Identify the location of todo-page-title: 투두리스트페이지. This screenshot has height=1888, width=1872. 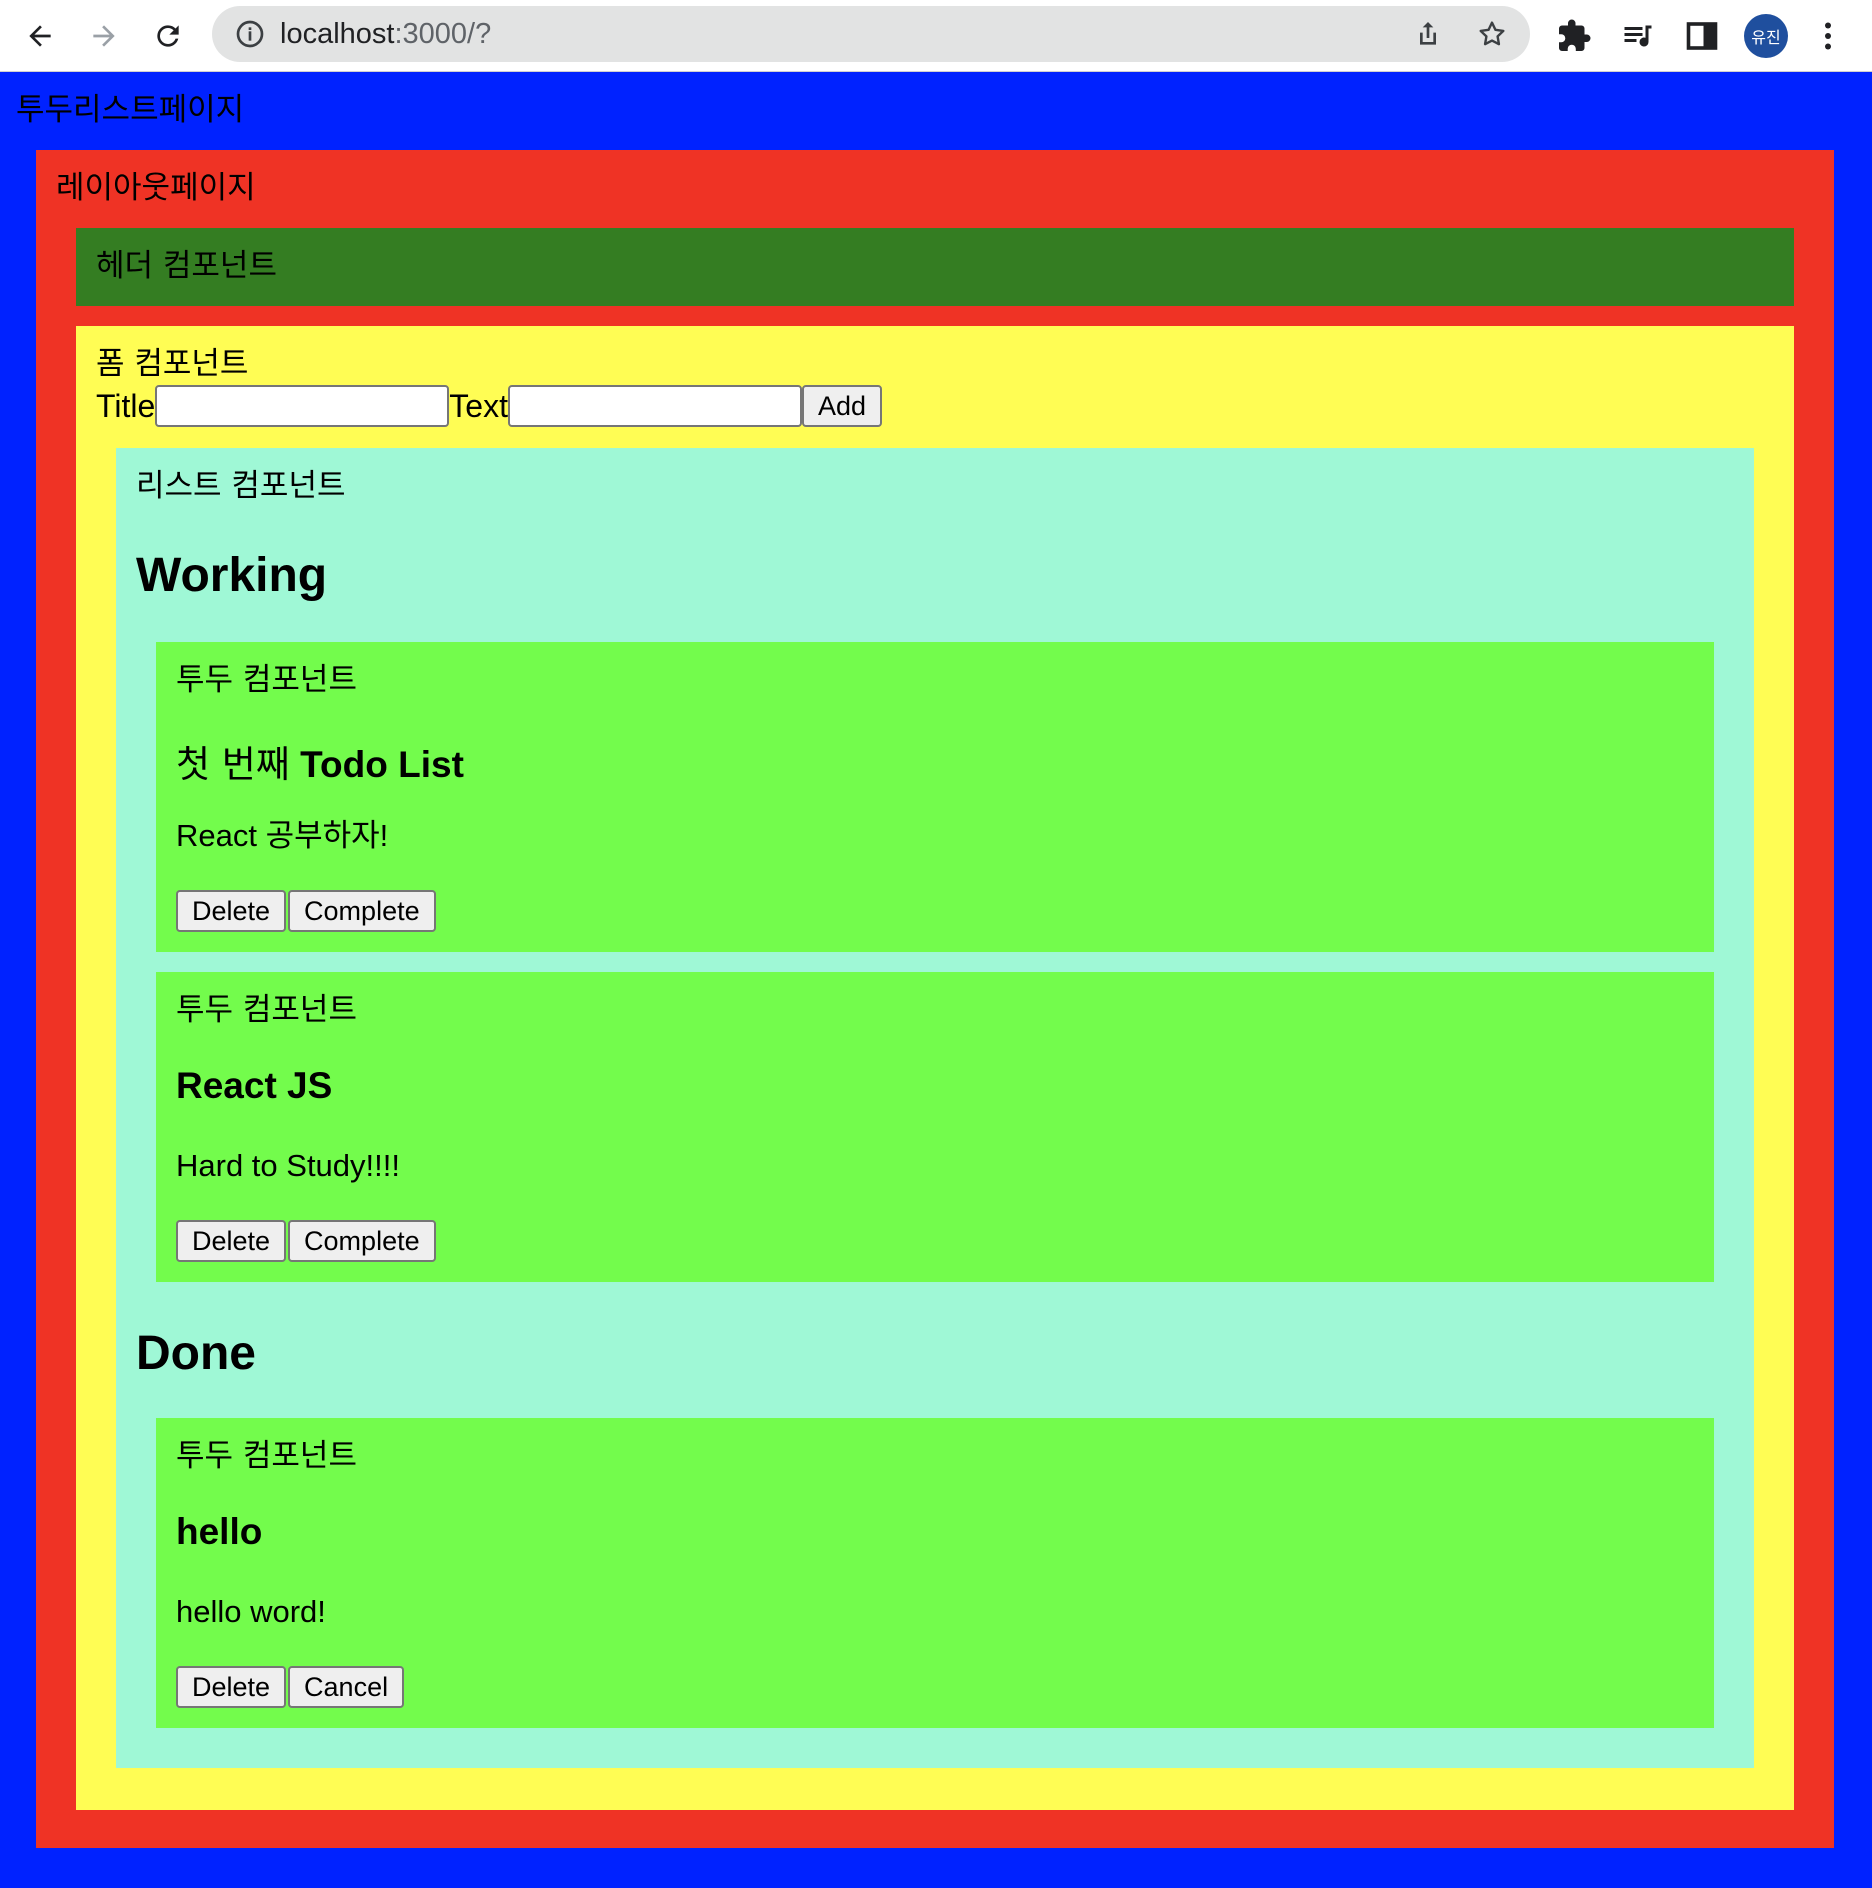
(130, 110).